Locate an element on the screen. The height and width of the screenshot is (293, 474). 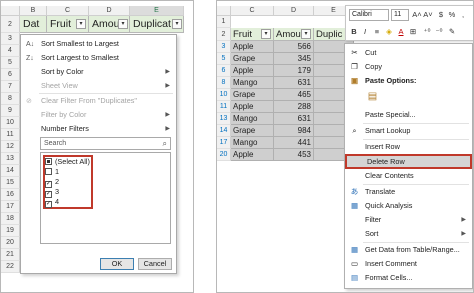
borders-icon: ⊞ is located at coordinates (413, 32).